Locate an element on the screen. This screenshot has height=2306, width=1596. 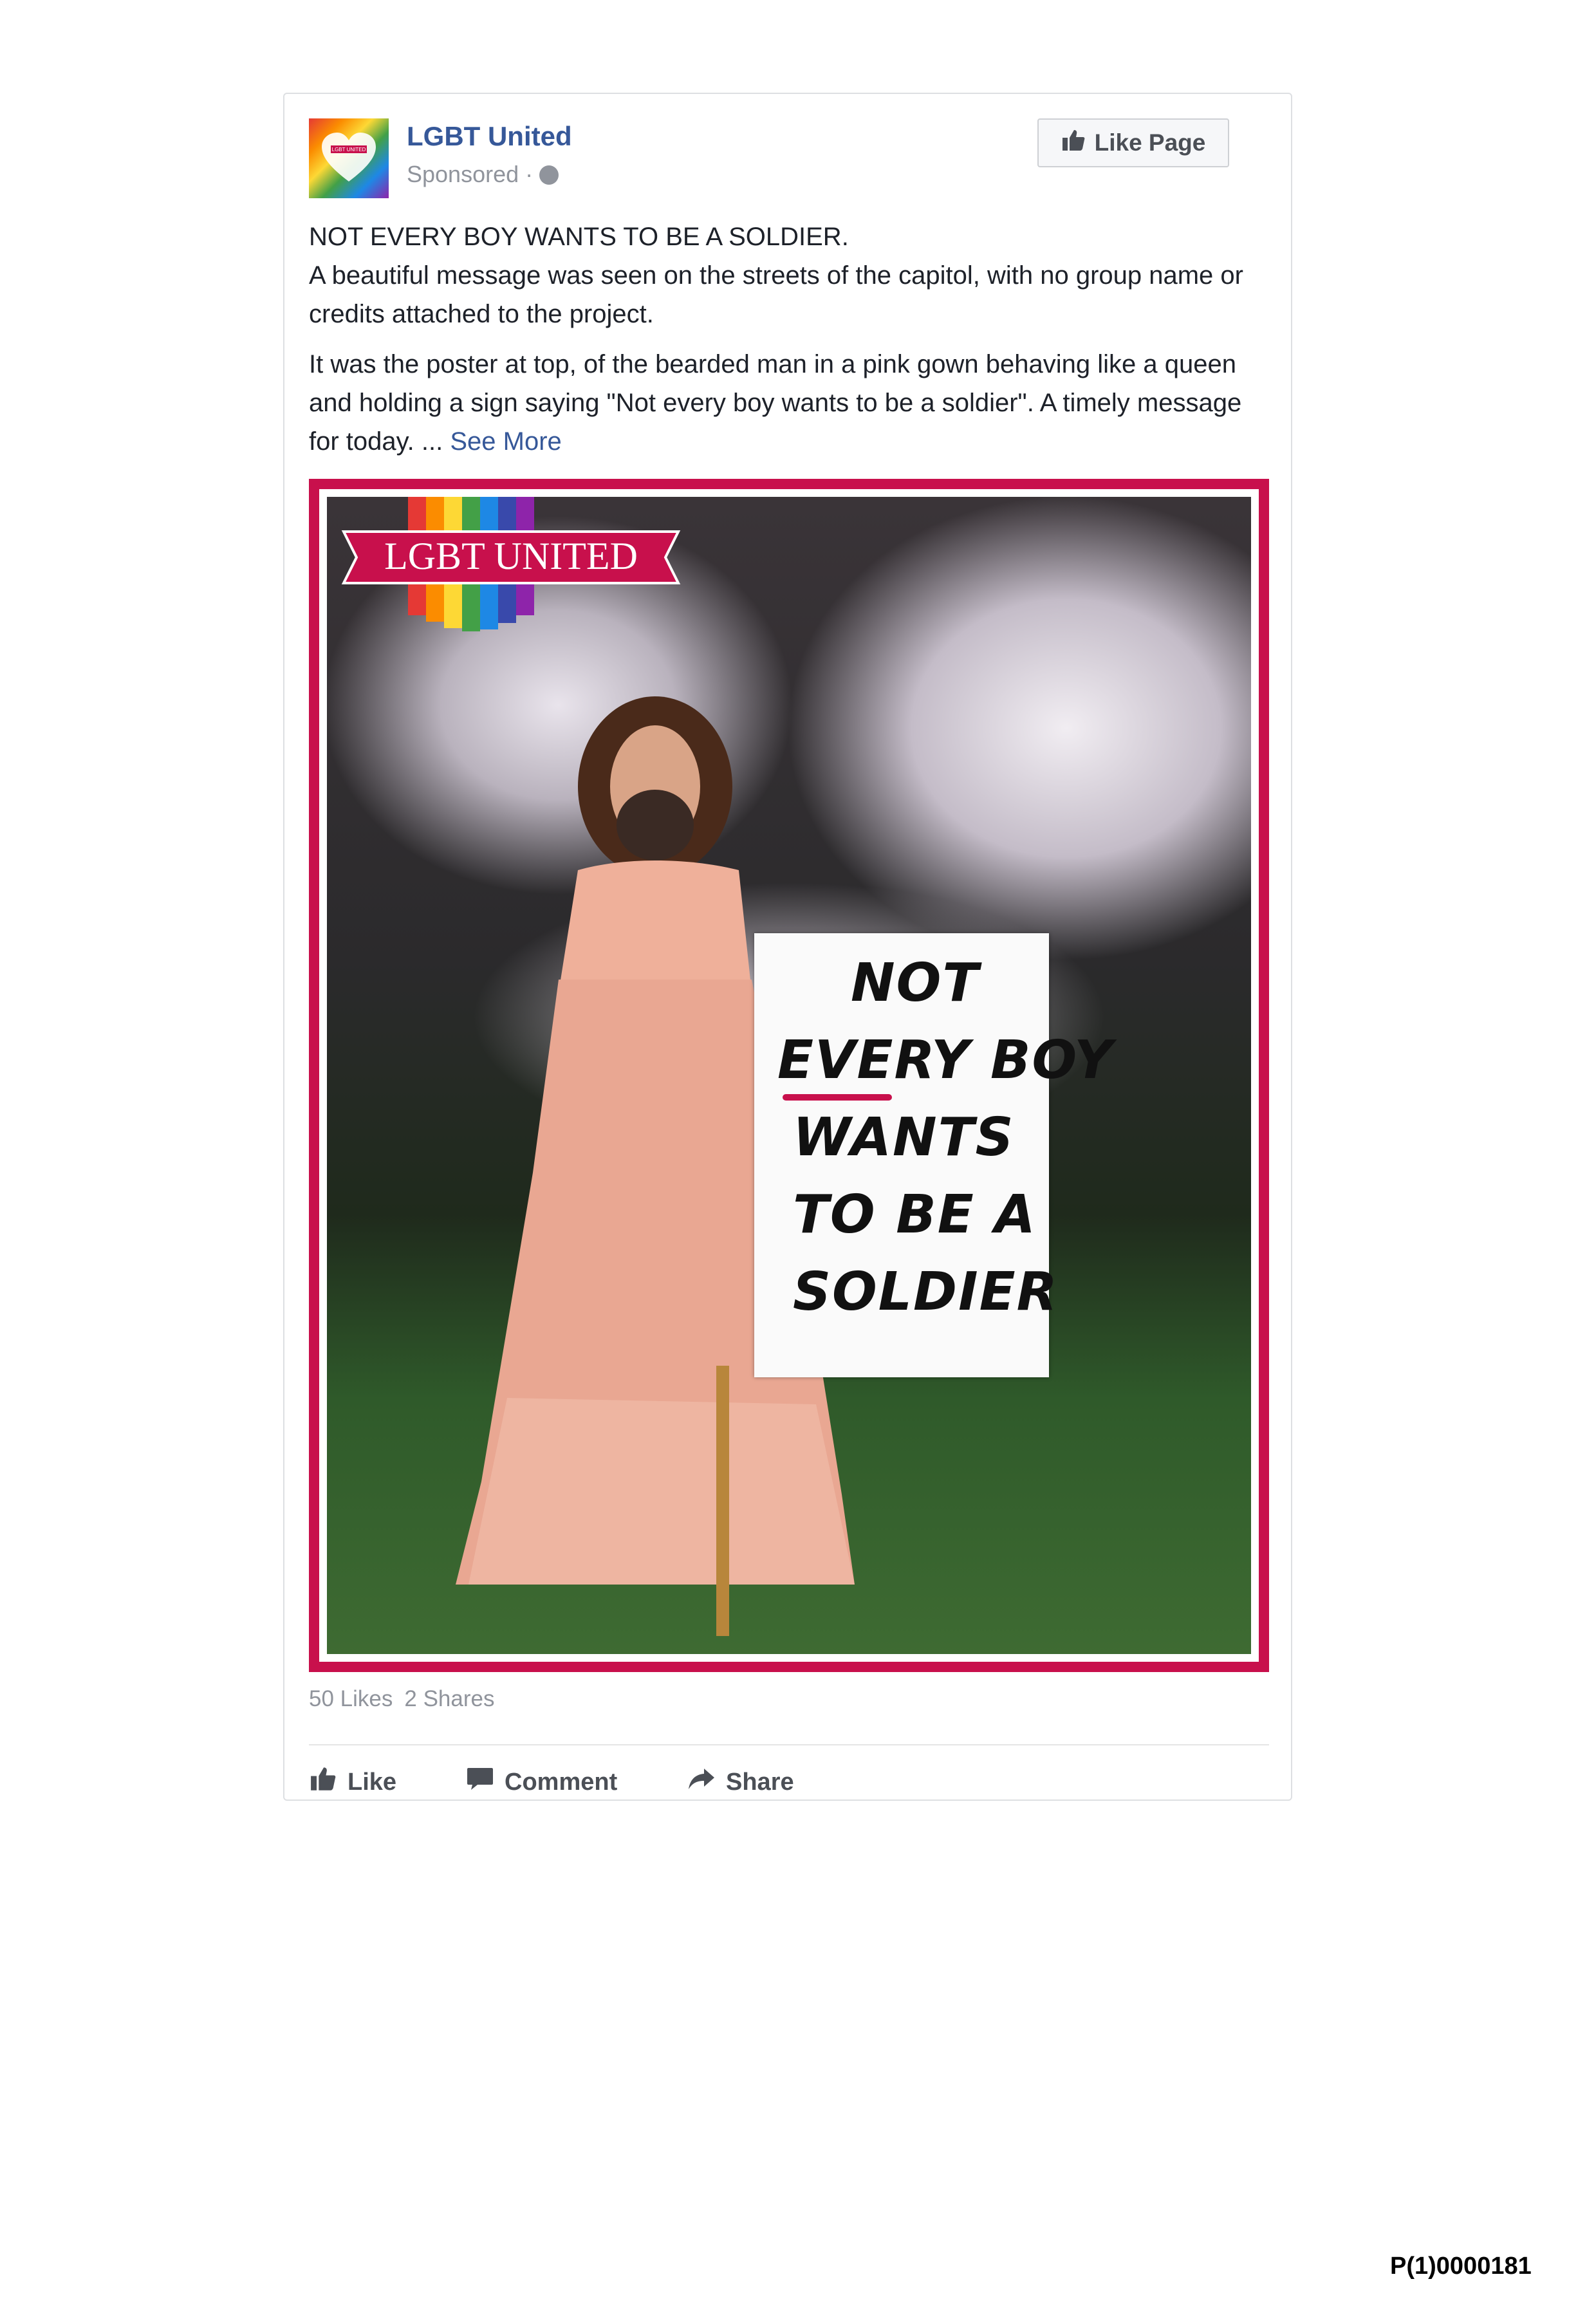
like-label: Like is located at coordinates (372, 1782).